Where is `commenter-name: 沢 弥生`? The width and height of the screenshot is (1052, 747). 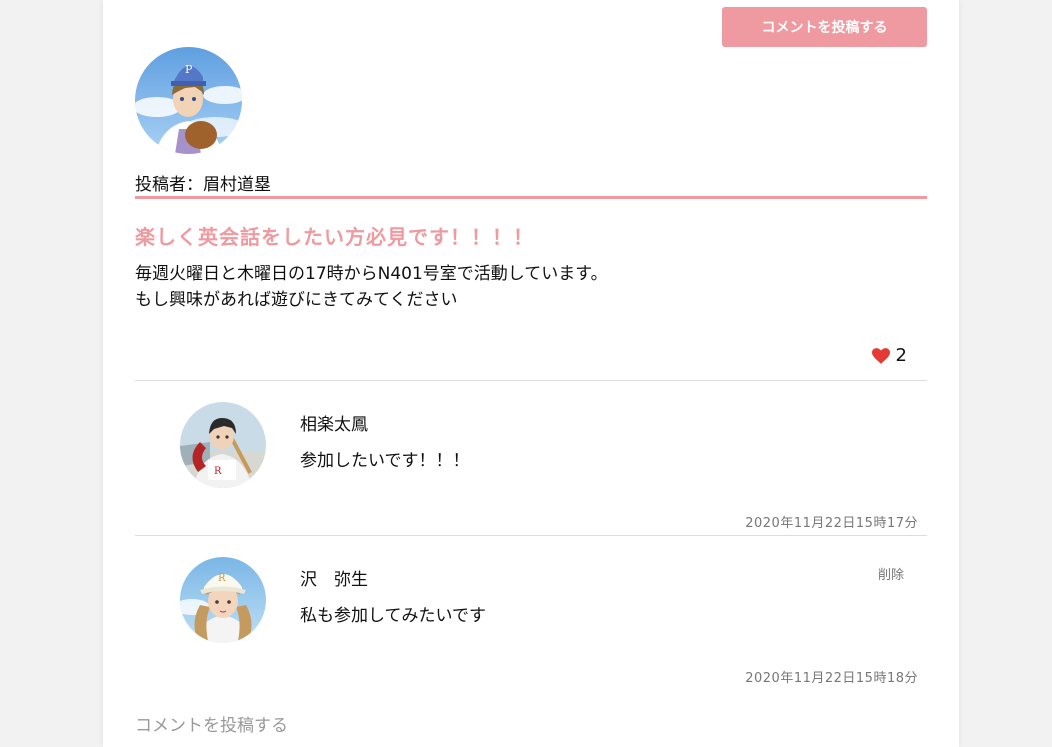 commenter-name: 沢 弥生 is located at coordinates (334, 580).